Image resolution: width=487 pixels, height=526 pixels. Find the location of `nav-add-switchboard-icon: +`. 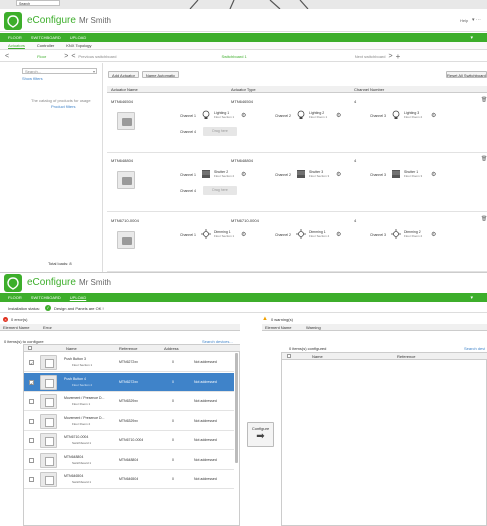

nav-add-switchboard-icon: + is located at coordinates (398, 56).